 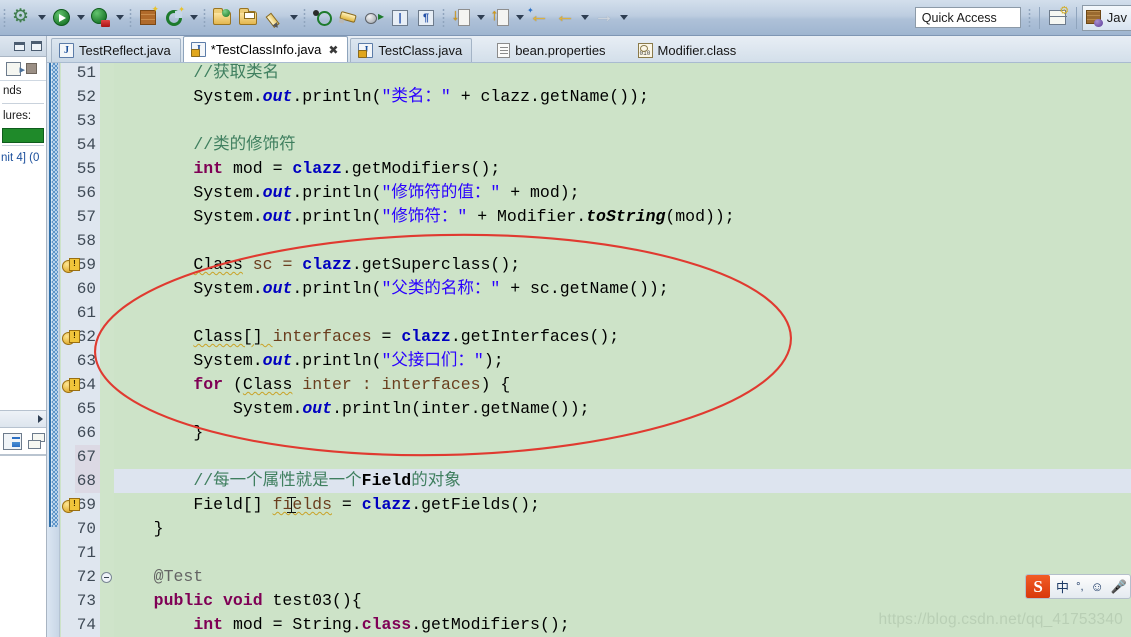 I want to click on ime-emoji-icon: ☺, so click(x=1097, y=586).